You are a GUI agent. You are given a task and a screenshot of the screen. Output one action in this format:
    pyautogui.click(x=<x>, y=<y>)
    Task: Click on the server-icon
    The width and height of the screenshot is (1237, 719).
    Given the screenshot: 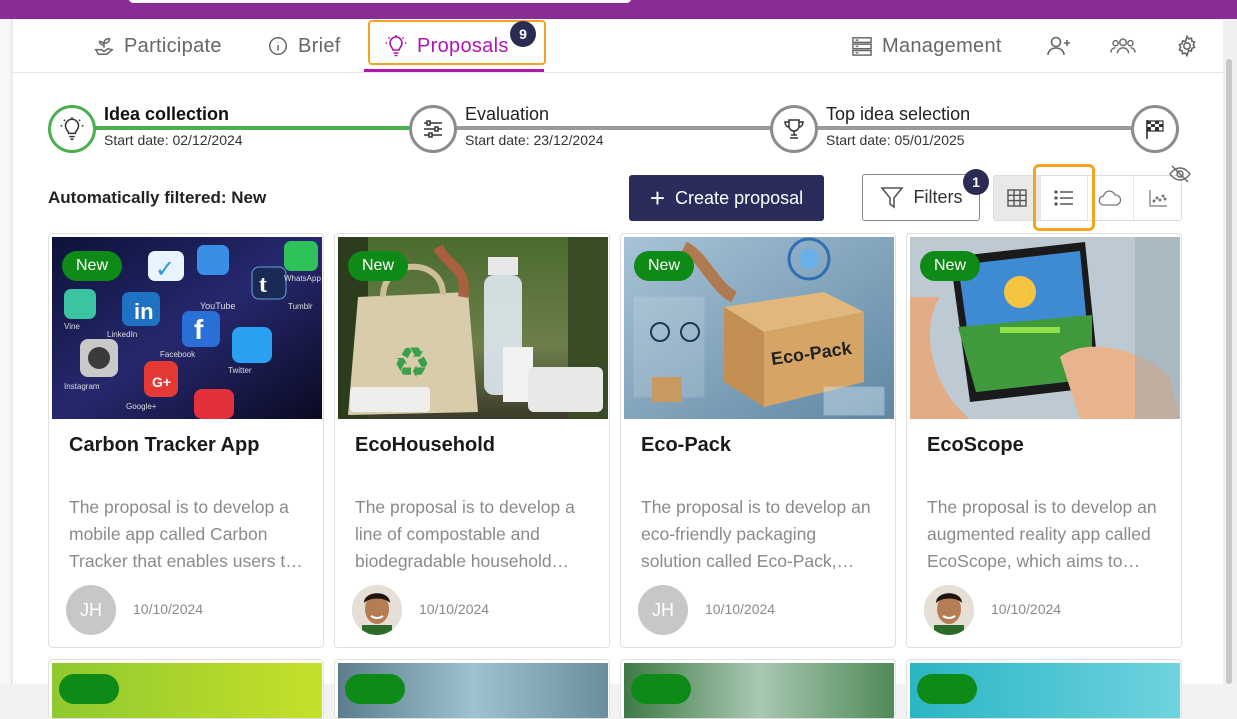 What is the action you would take?
    pyautogui.click(x=862, y=46)
    